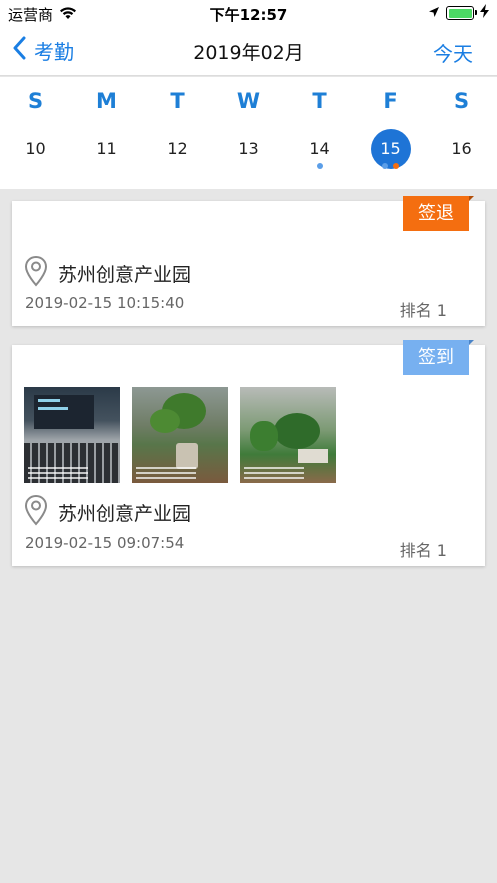 The width and height of the screenshot is (497, 883). I want to click on record-time: 2019-02-15 09:07:54, so click(105, 543).